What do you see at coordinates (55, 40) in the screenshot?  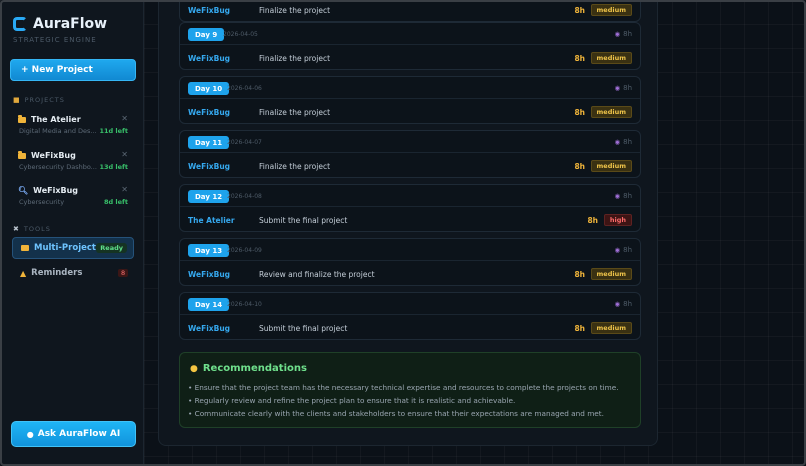 I see `app-subtitle: STRATEGIC ENGINE` at bounding box center [55, 40].